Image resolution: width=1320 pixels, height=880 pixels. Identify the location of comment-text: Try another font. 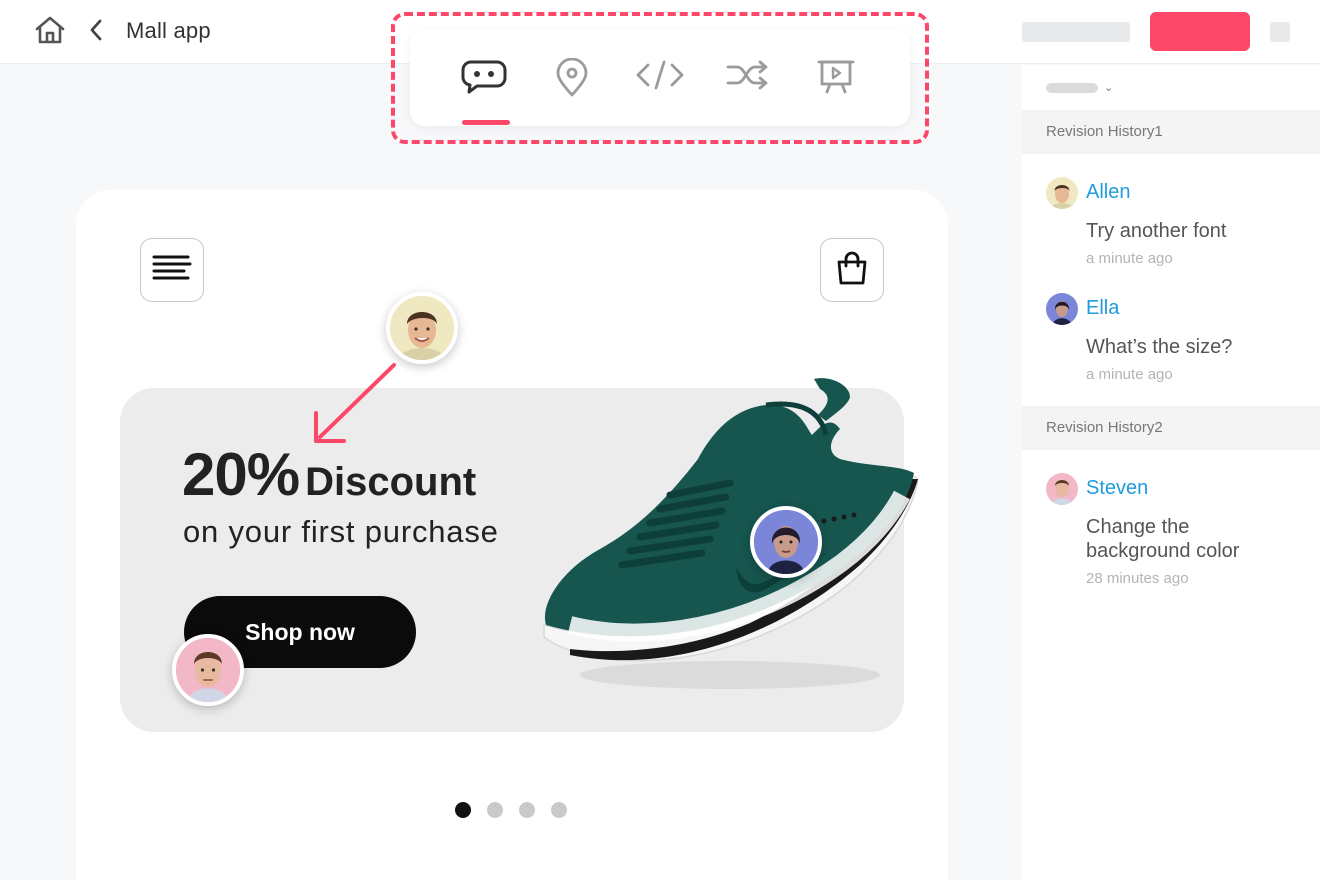
(1156, 231).